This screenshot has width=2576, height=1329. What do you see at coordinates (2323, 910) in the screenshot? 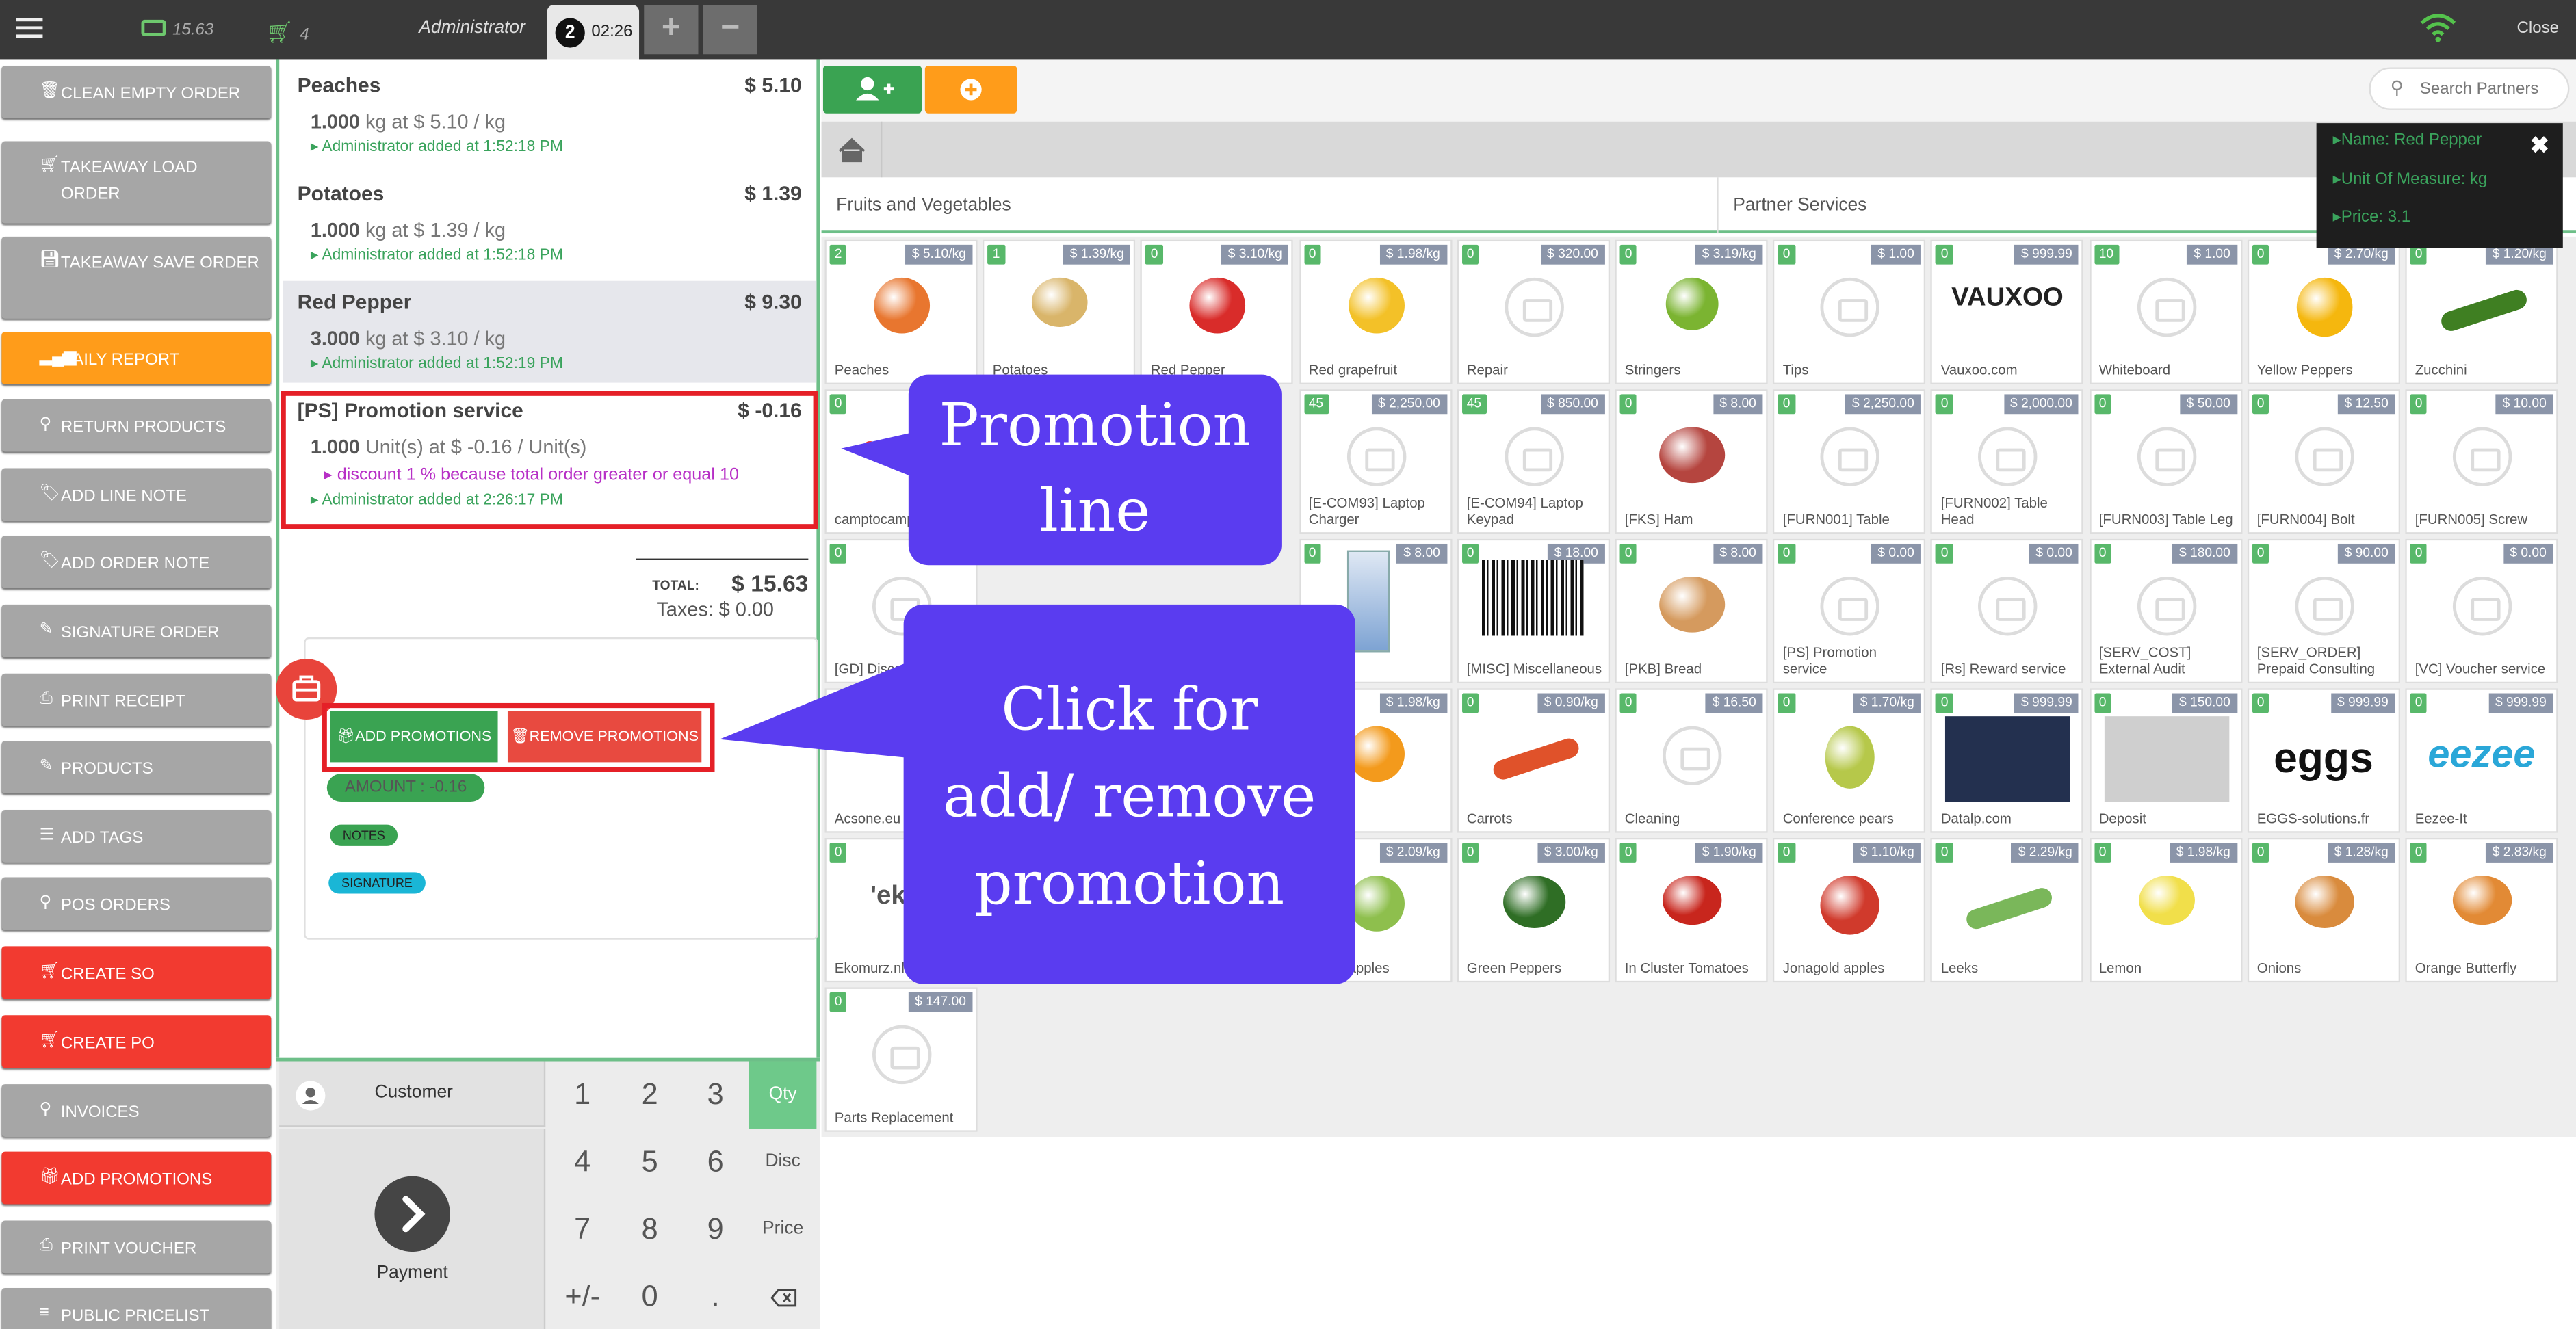
I see `product-card: 0 $ 1.28/kg Onions` at bounding box center [2323, 910].